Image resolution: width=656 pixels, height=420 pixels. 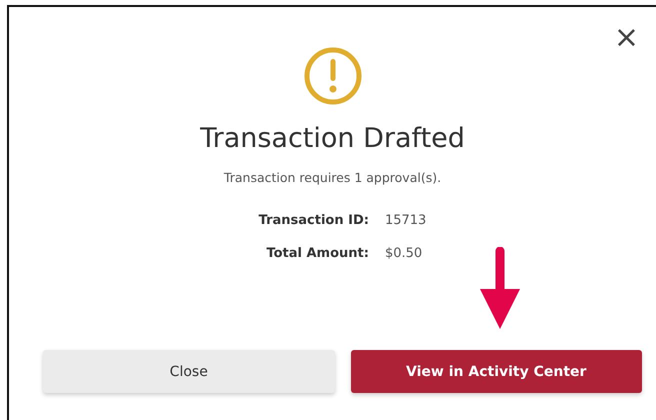 What do you see at coordinates (404, 253) in the screenshot?
I see `detail-value: $0.50` at bounding box center [404, 253].